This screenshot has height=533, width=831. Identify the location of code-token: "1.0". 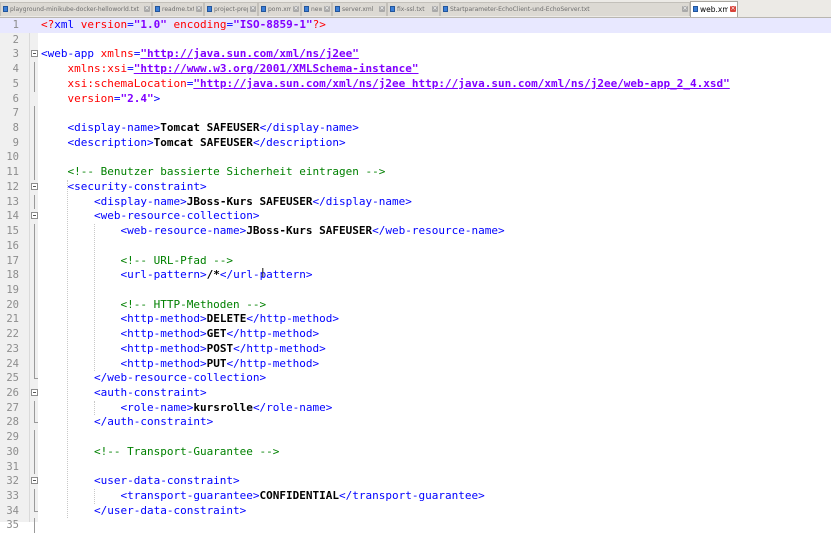
(150, 24).